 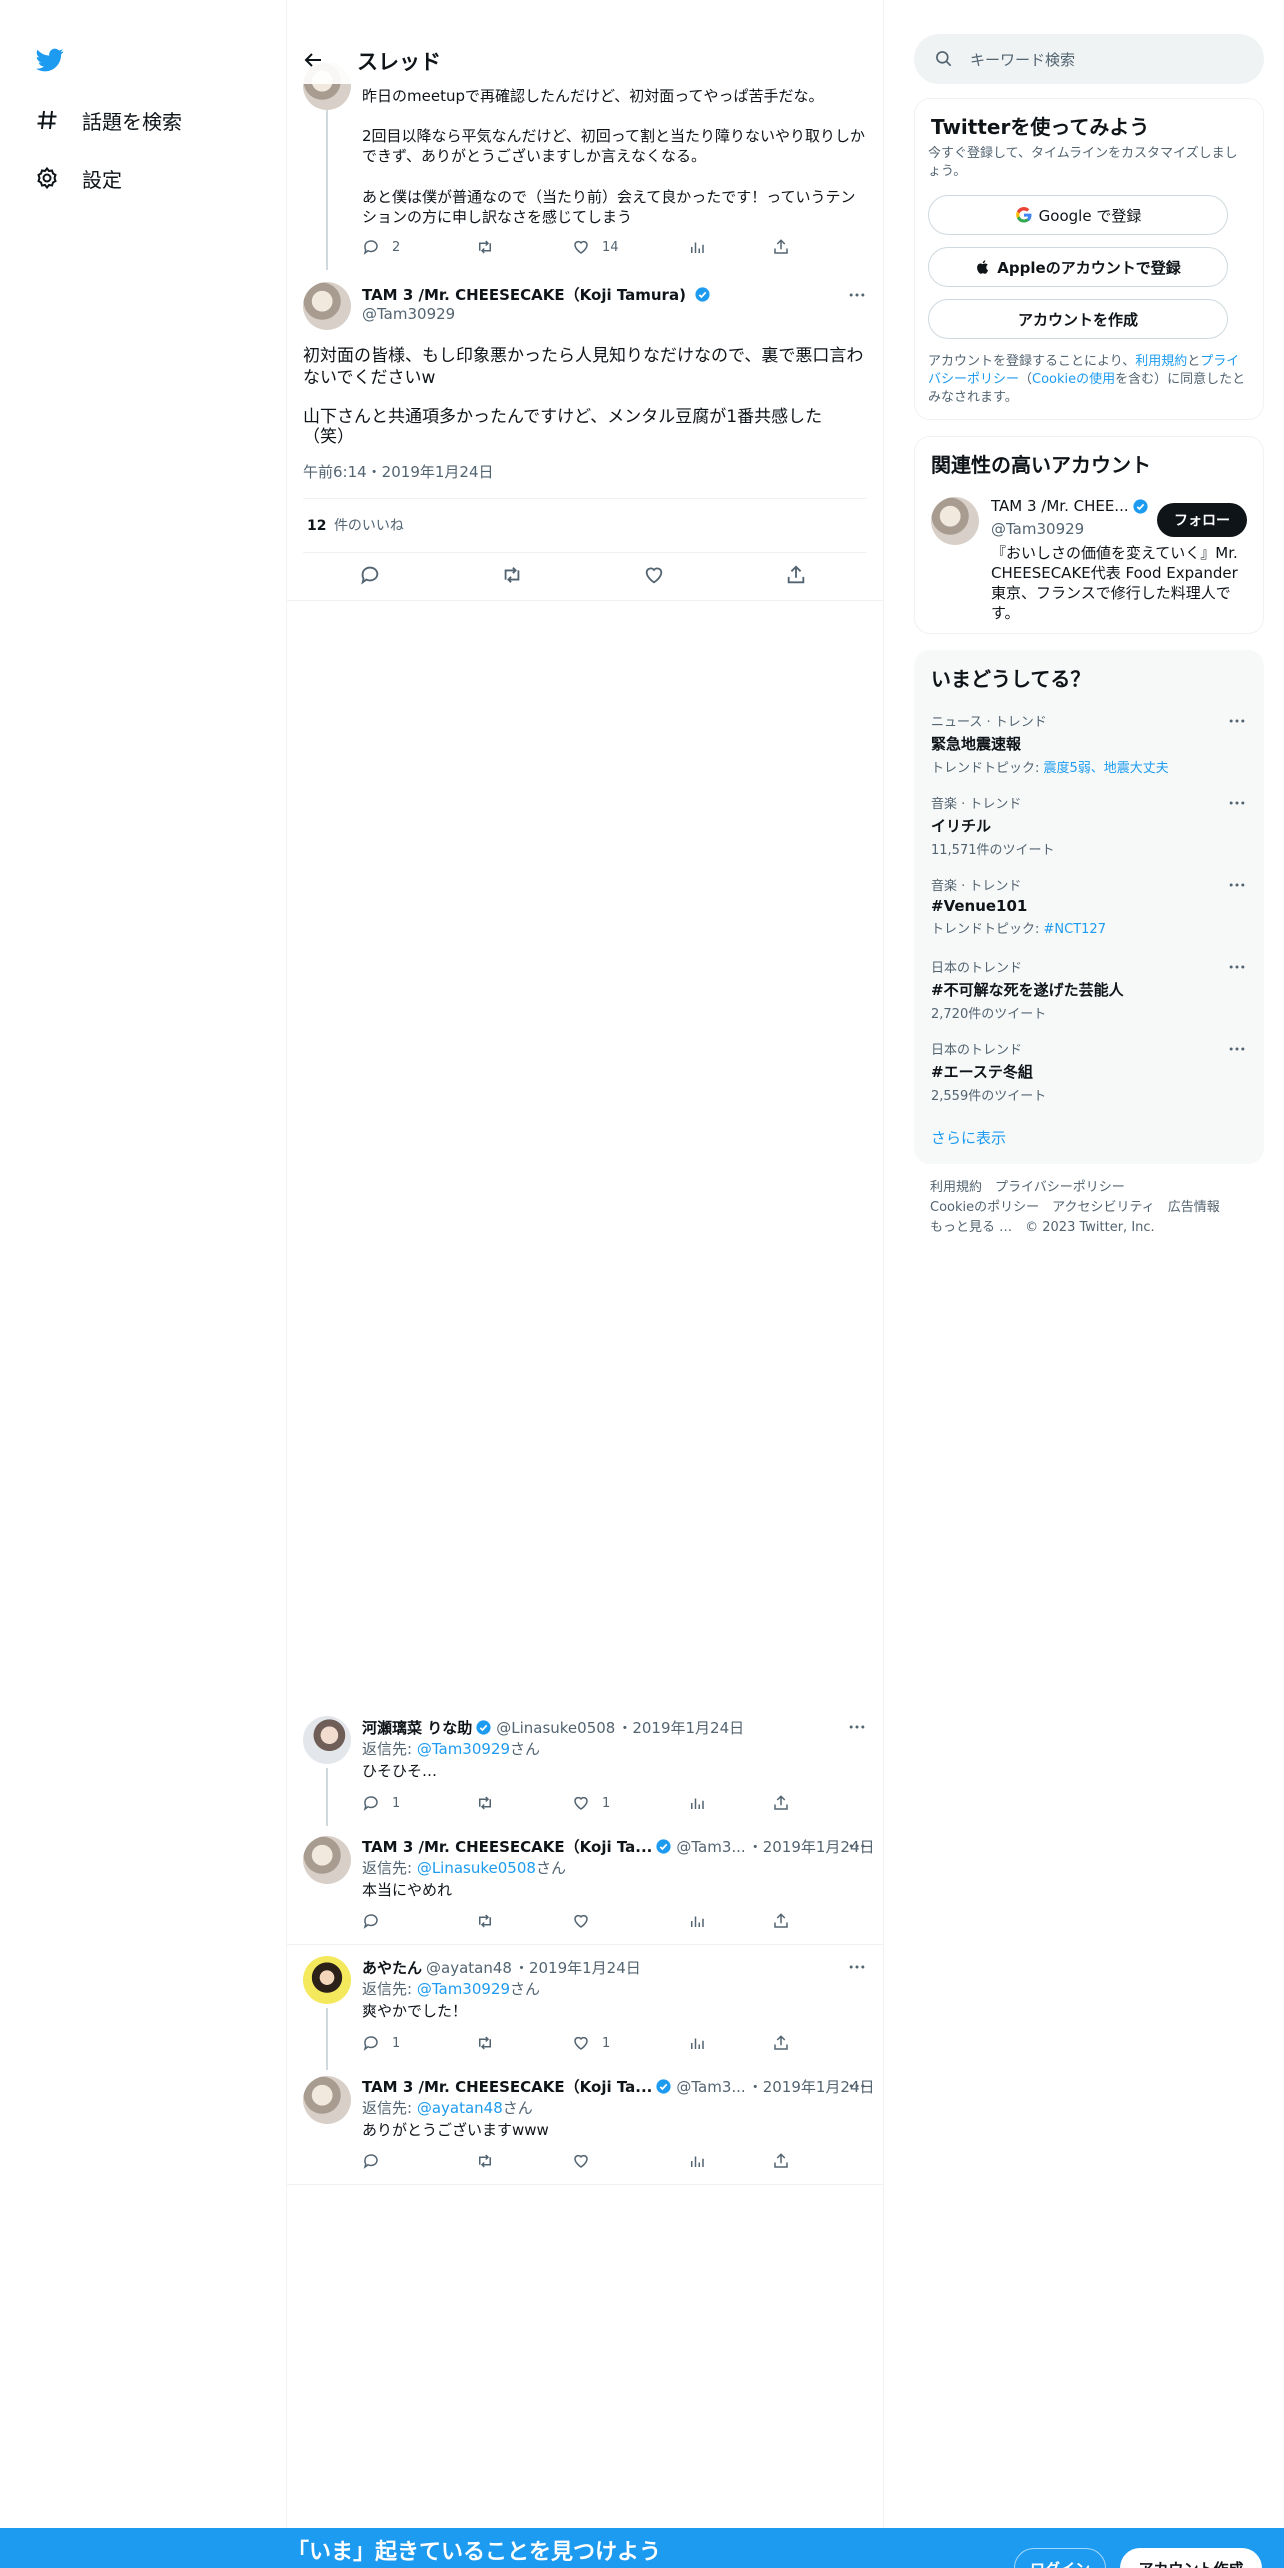 I want to click on reply-button: 2, so click(x=381, y=247).